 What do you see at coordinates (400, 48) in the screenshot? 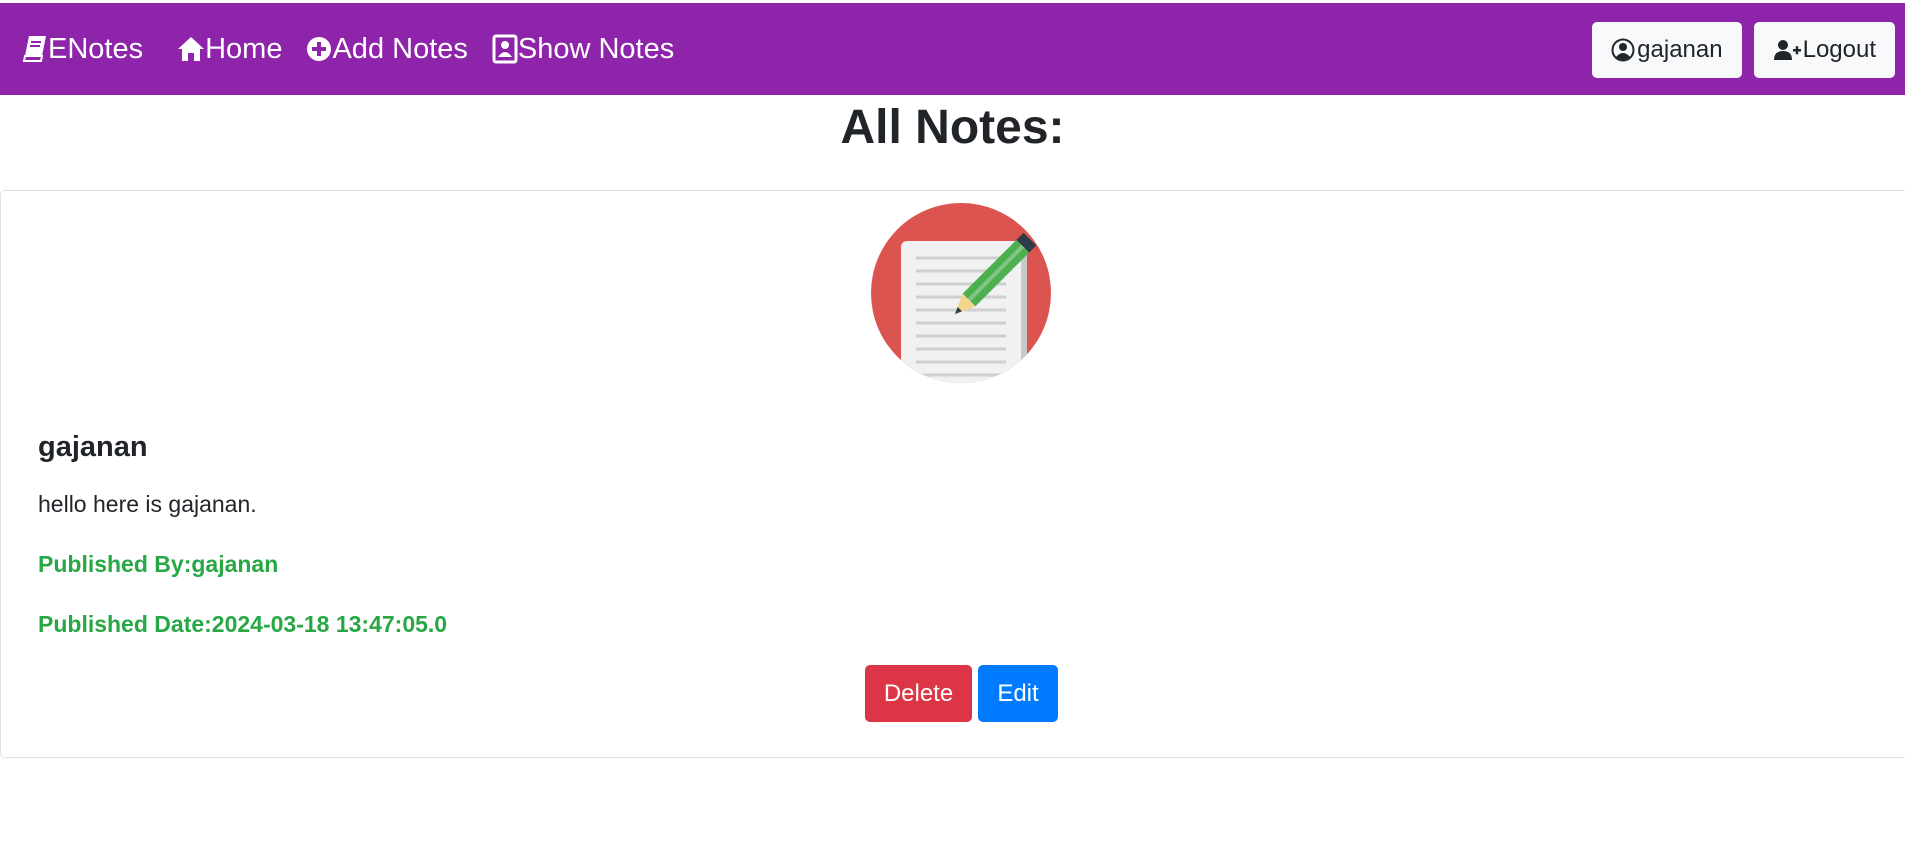
I see `nav-add-notes-label: Add Notes` at bounding box center [400, 48].